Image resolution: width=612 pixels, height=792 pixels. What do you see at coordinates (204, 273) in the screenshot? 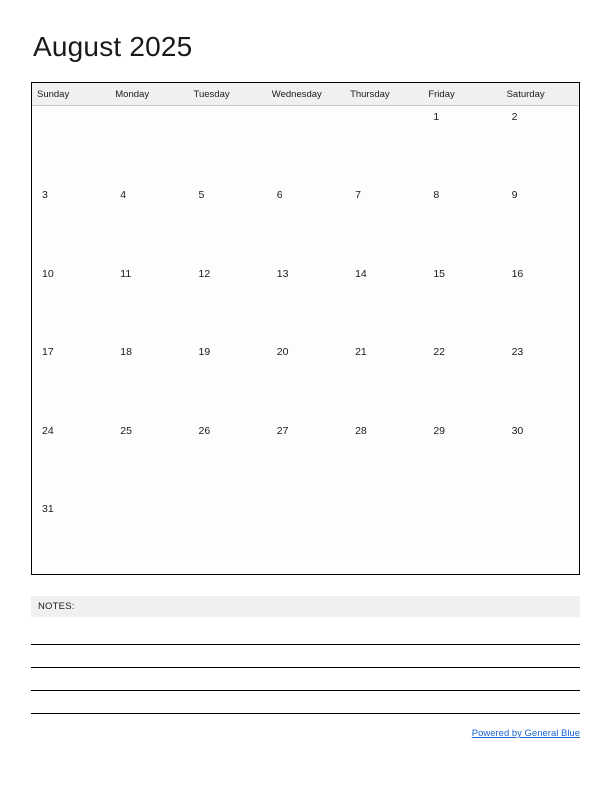
I see `day-number: 12` at bounding box center [204, 273].